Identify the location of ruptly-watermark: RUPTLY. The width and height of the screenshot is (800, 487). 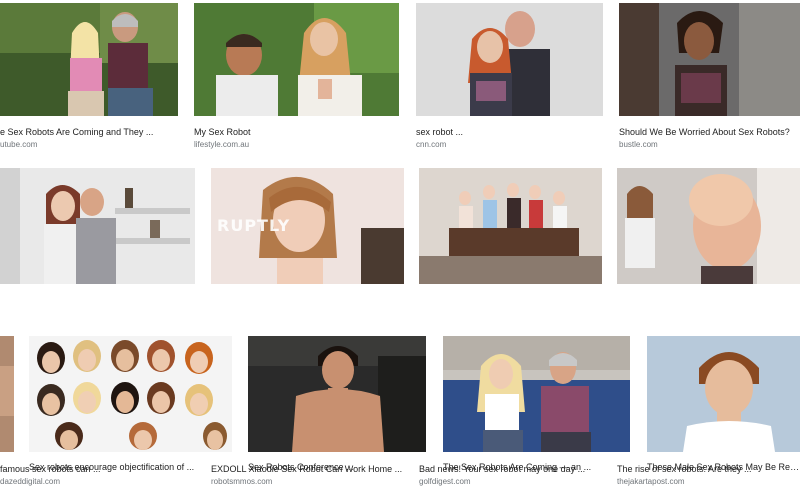
(254, 225).